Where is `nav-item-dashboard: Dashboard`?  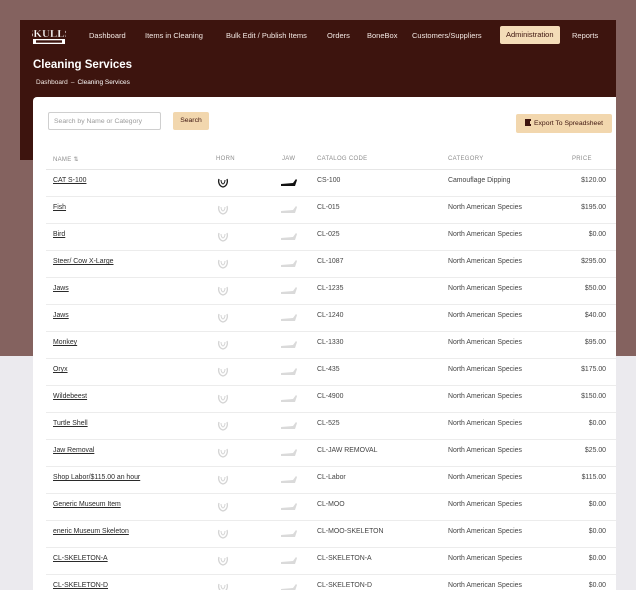 nav-item-dashboard: Dashboard is located at coordinates (107, 36).